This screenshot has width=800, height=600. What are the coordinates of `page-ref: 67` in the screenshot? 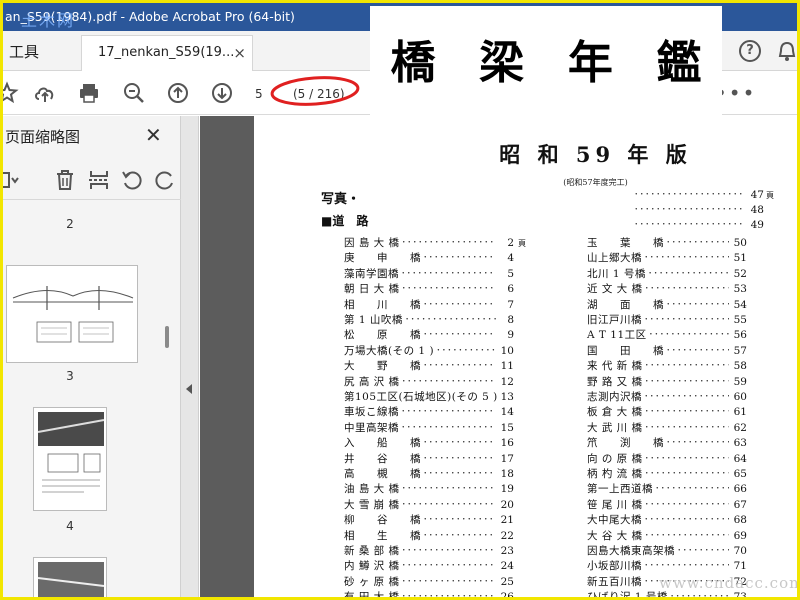 It's located at (740, 504).